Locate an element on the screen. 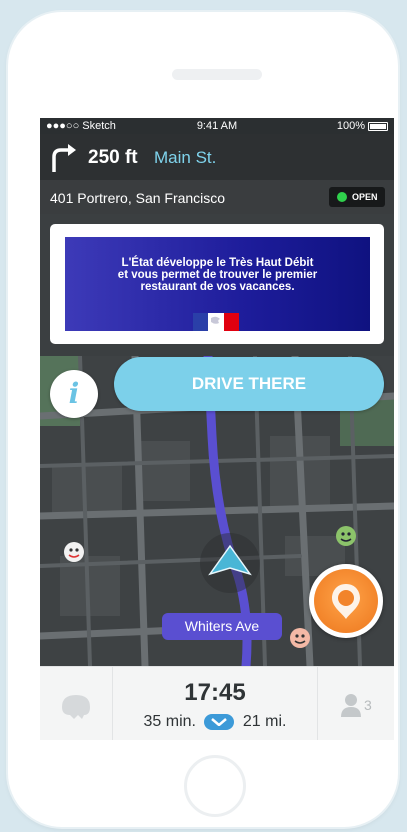  battery-indicator: 100% is located at coordinates (362, 126).